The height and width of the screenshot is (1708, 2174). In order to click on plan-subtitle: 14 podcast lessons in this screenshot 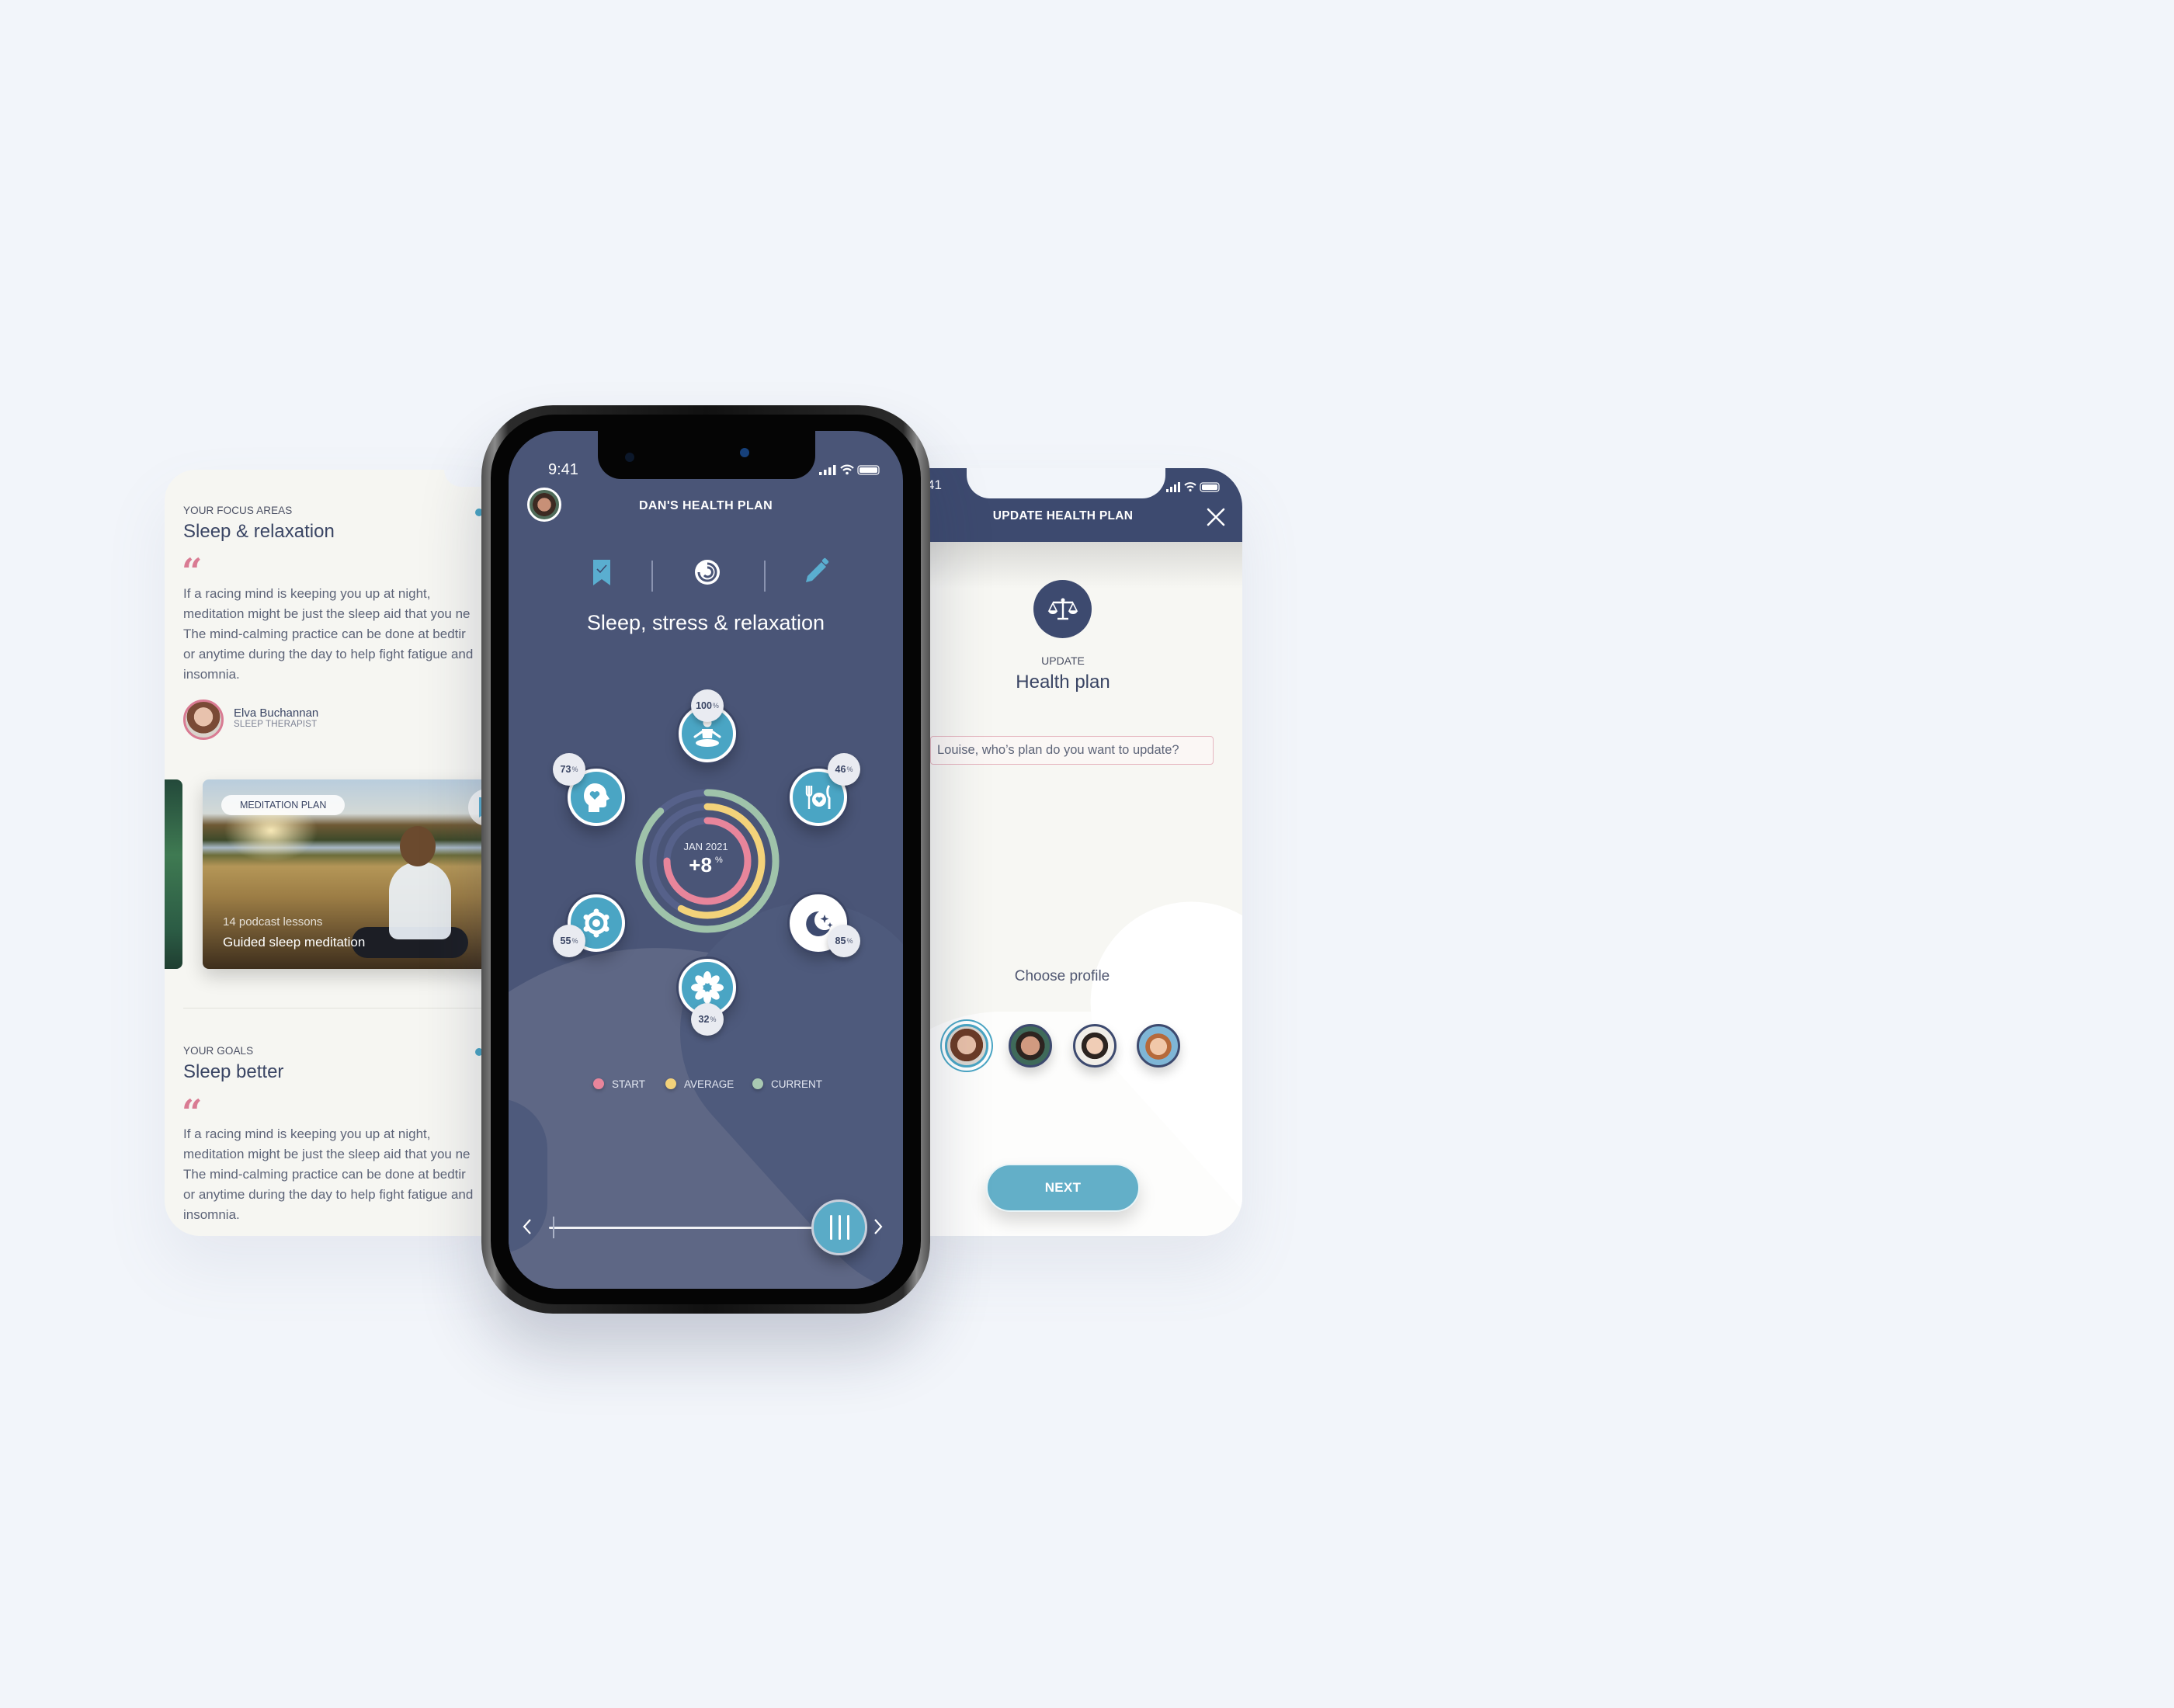, I will do `click(273, 922)`.